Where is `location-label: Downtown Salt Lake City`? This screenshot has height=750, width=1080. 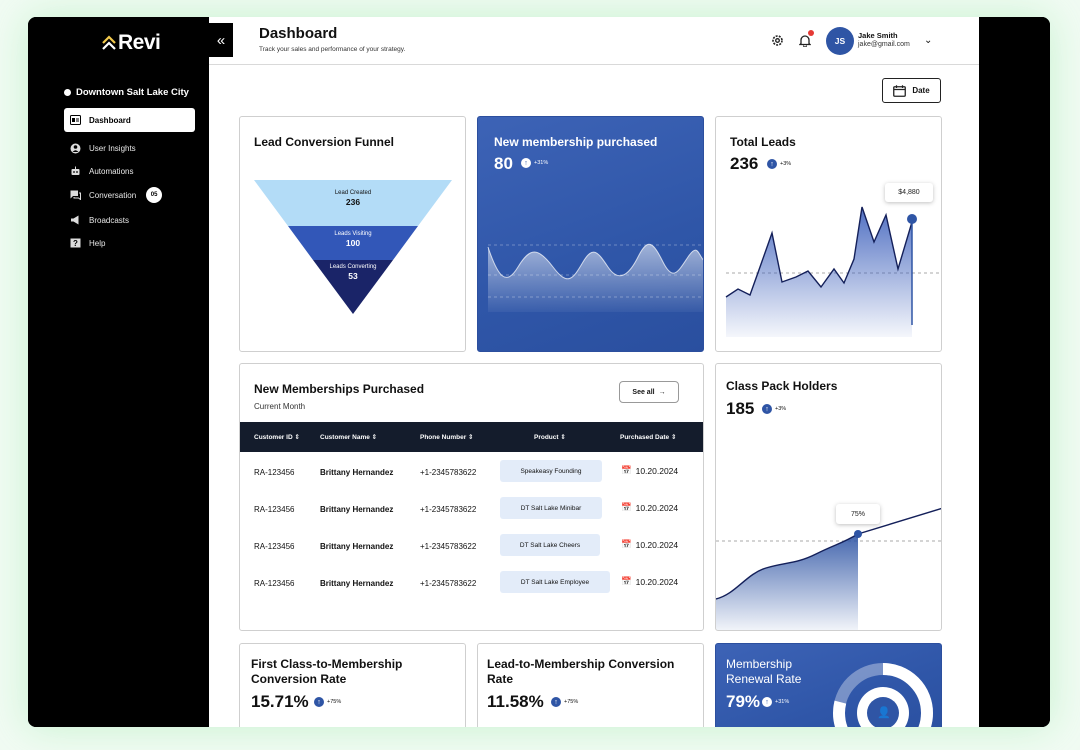 location-label: Downtown Salt Lake City is located at coordinates (132, 92).